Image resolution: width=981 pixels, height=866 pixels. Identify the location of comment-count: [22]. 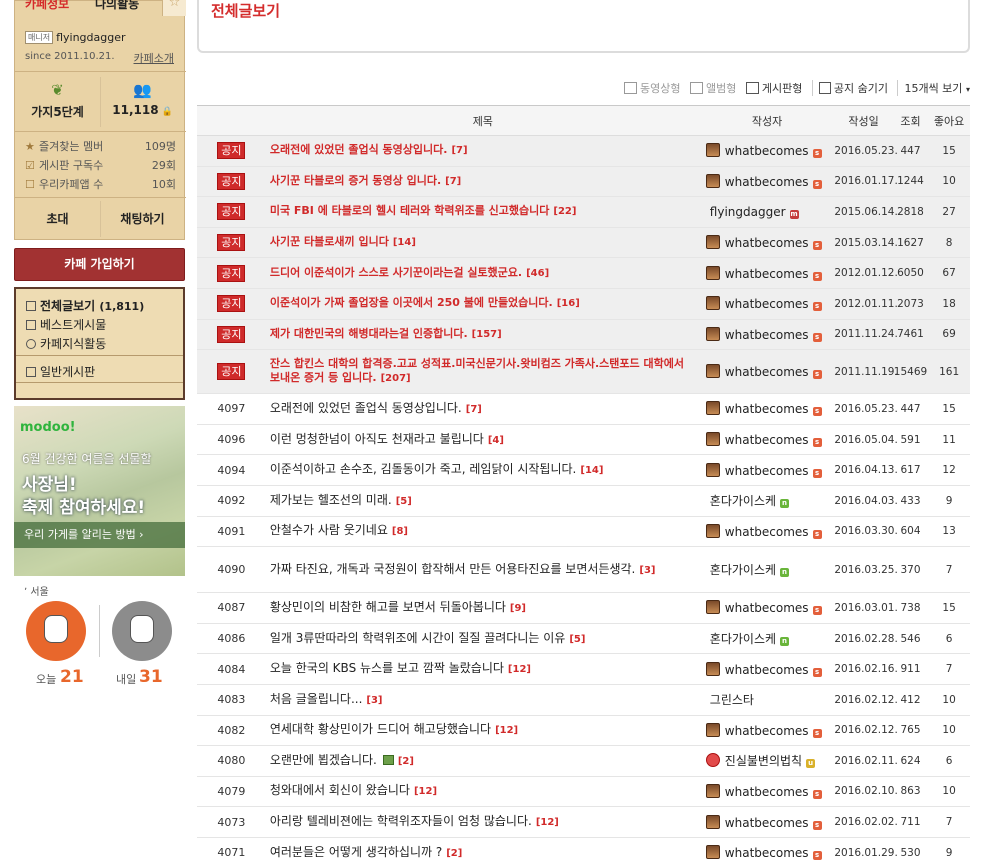
(564, 211).